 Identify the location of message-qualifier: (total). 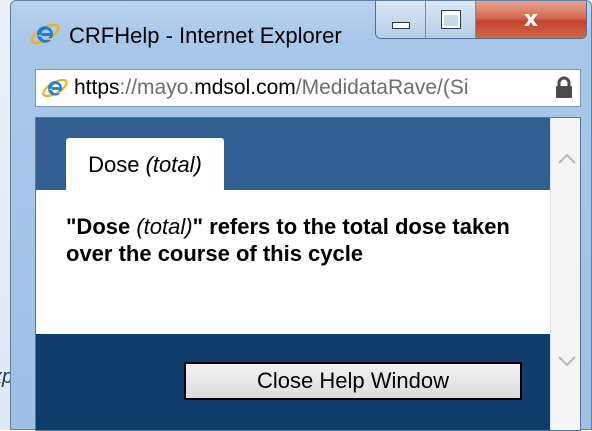
(164, 226).